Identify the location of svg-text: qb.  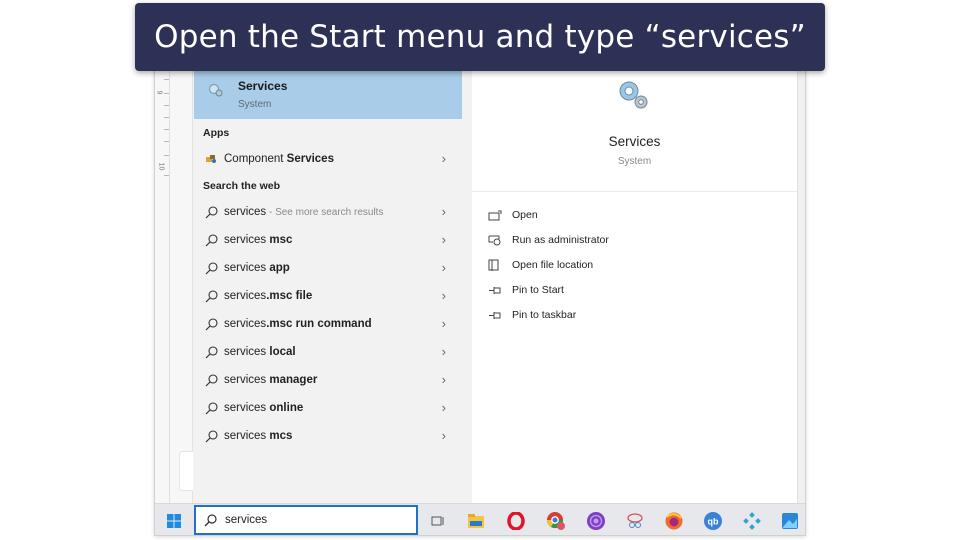
(713, 522).